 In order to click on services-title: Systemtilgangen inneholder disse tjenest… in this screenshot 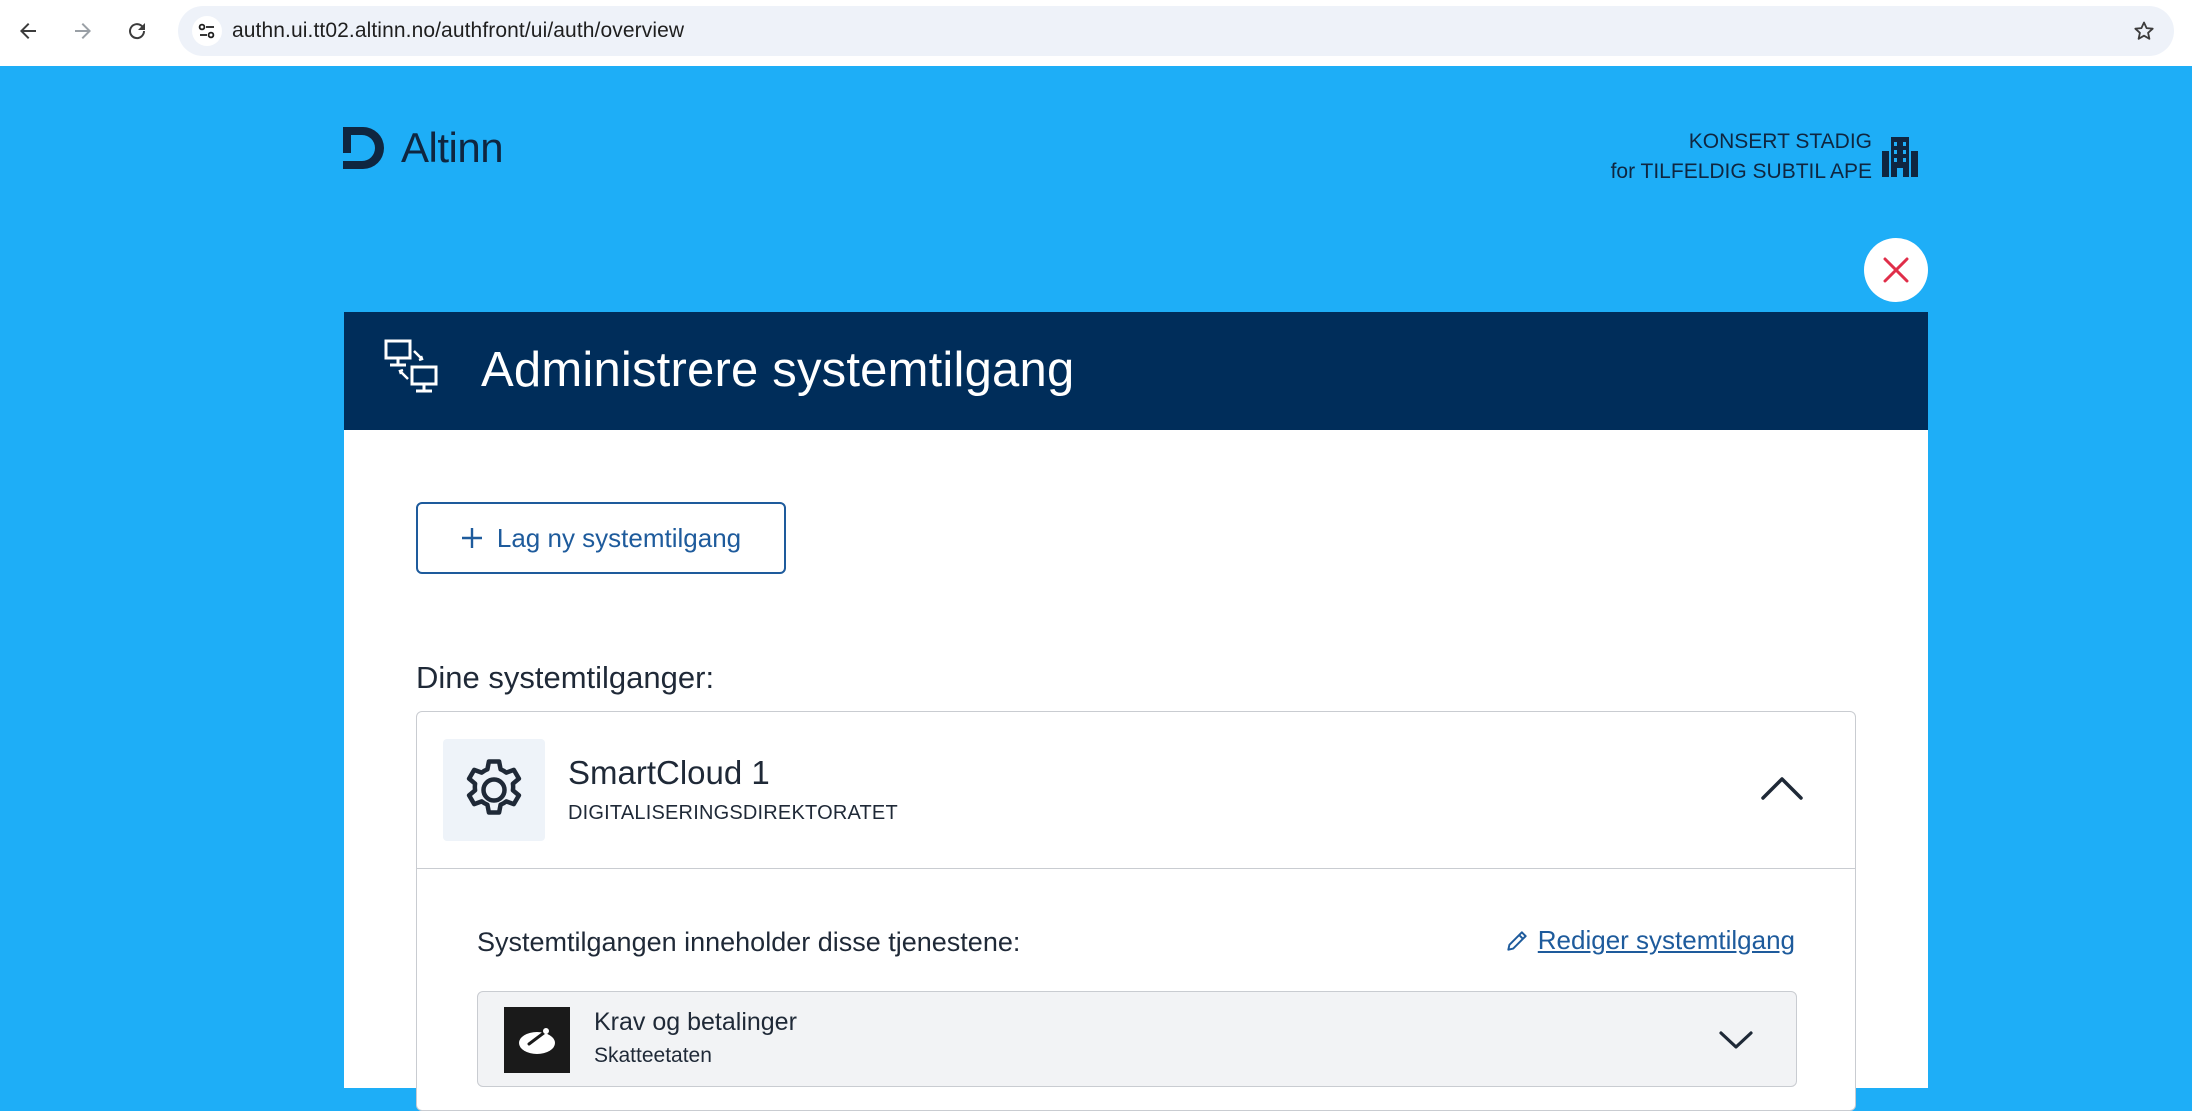, I will do `click(749, 942)`.